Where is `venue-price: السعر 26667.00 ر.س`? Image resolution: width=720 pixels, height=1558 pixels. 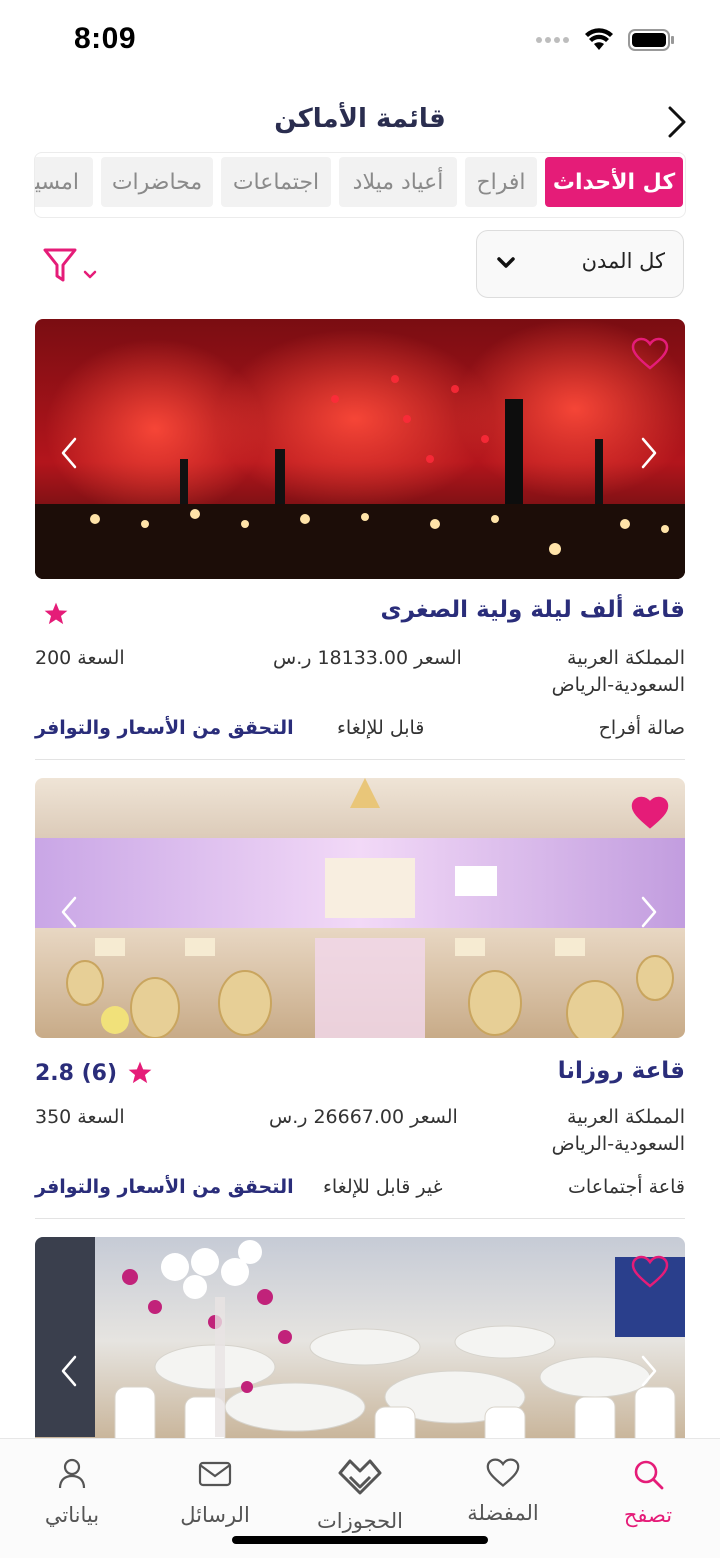 venue-price: السعر 26667.00 ر.س is located at coordinates (363, 1117).